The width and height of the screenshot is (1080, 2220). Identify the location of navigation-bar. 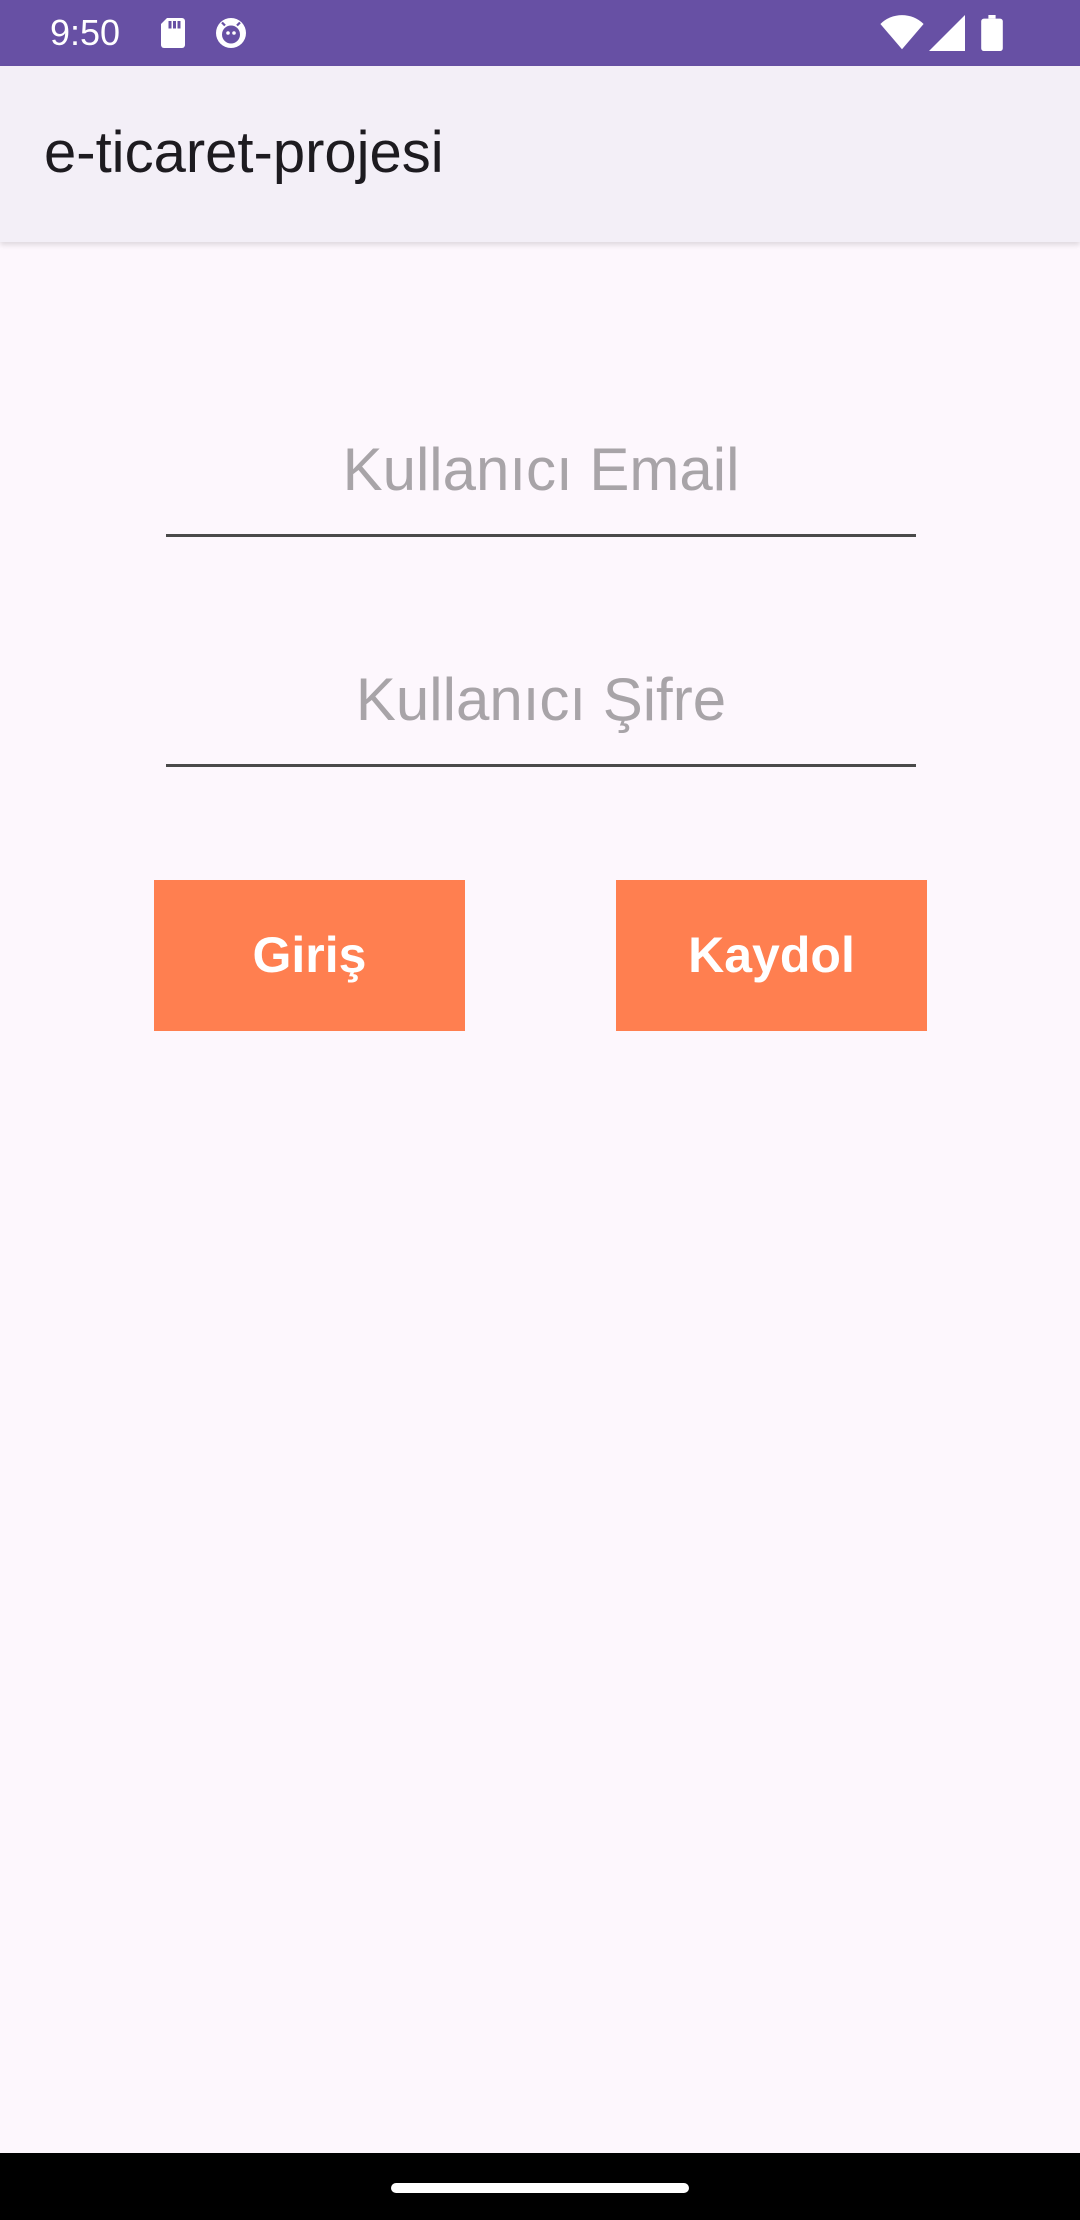
(540, 2186).